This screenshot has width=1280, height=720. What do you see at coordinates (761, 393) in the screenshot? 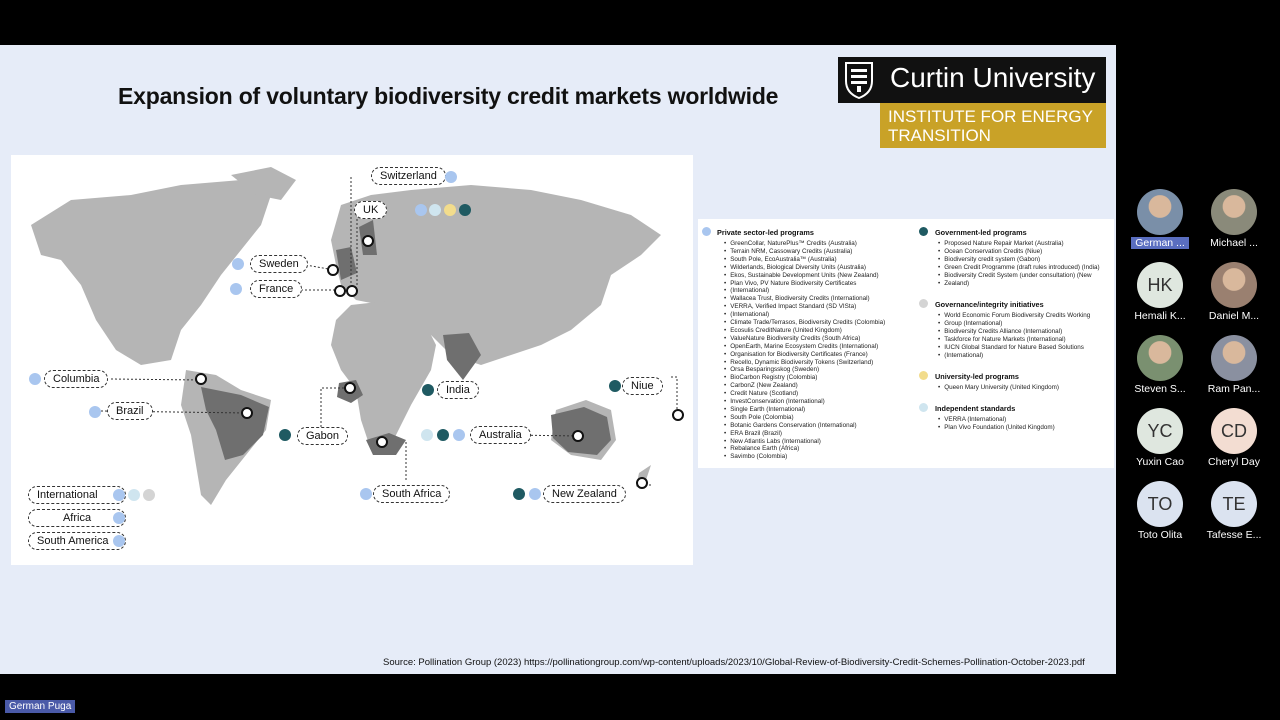
I see `legend-item: Credit Nature (Scotland)` at bounding box center [761, 393].